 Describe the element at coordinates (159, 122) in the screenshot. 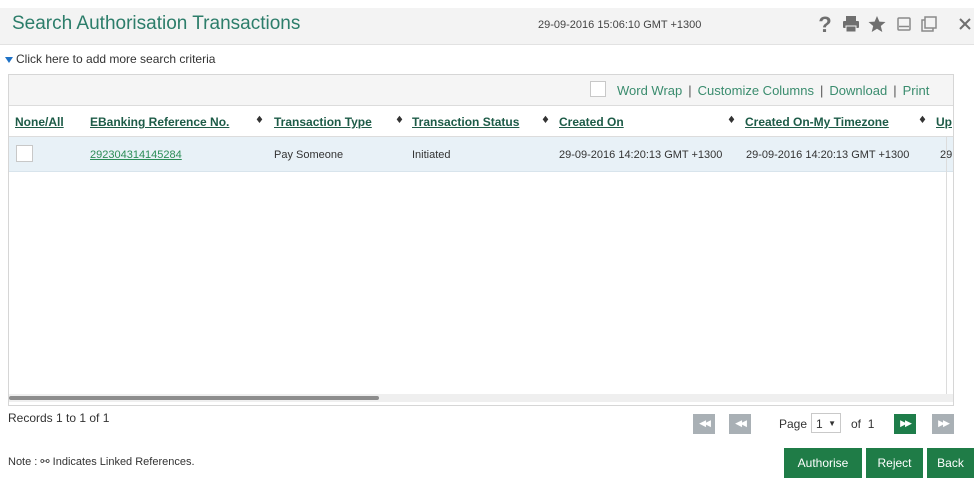

I see `column-header-reference: EBanking Reference No.` at that location.